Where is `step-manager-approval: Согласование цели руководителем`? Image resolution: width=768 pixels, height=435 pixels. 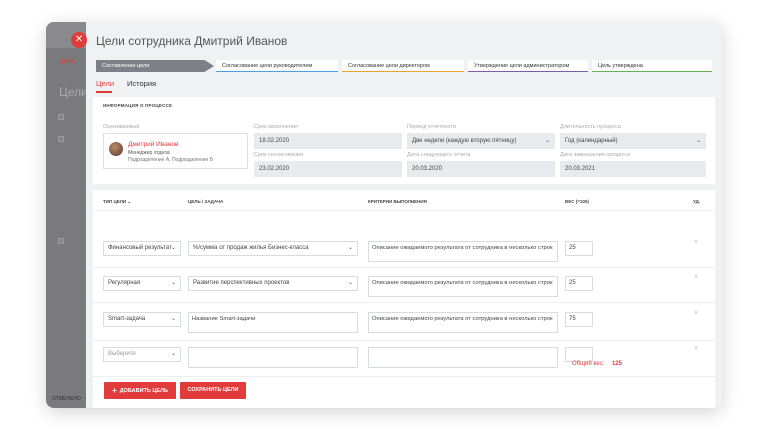
step-manager-approval: Согласование цели руководителем is located at coordinates (277, 66).